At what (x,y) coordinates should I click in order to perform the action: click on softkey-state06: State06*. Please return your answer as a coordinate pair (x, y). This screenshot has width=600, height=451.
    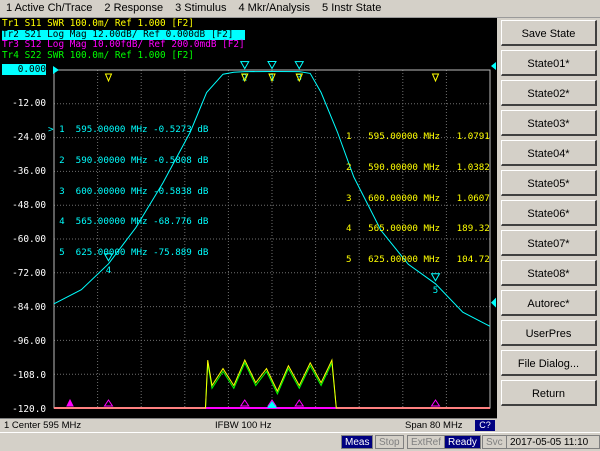
    Looking at the image, I should click on (549, 213).